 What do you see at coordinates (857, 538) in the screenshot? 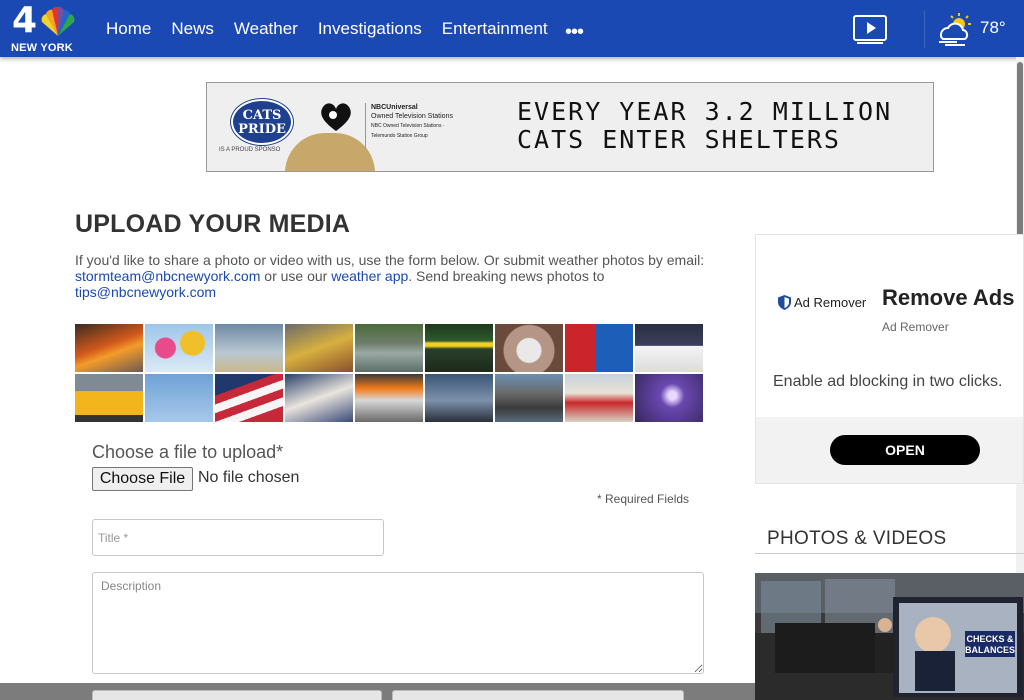
I see `photos-videos-heading: PHOTOS & VIDEOS` at bounding box center [857, 538].